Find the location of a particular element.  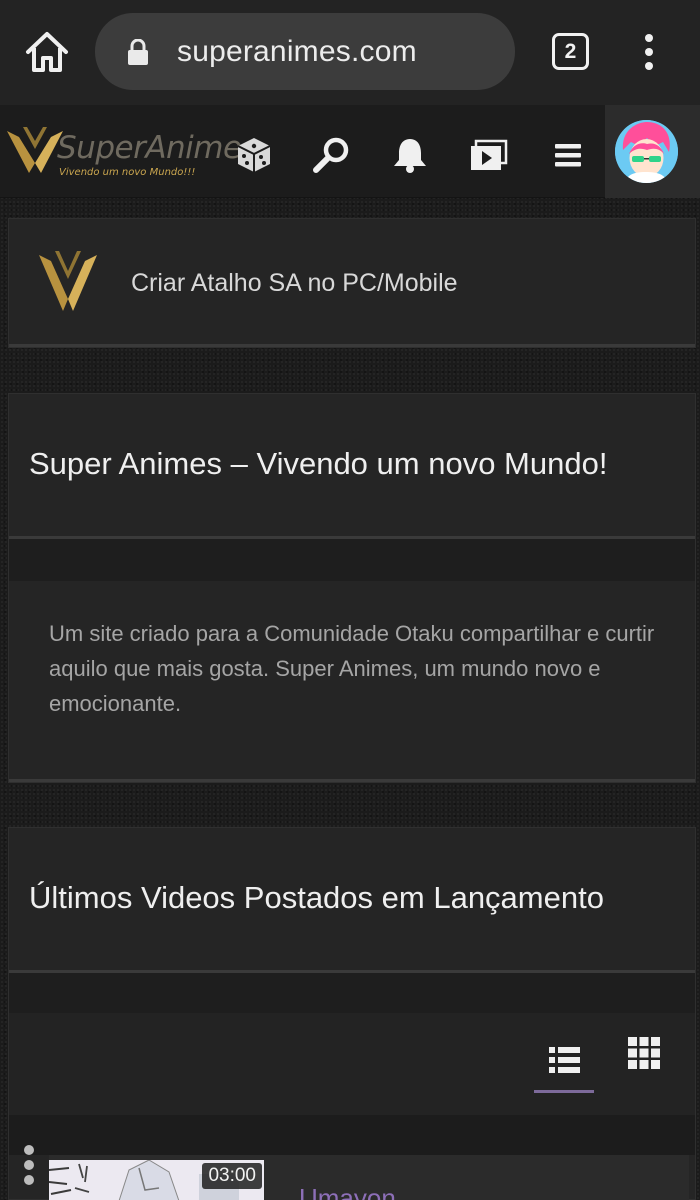

avatar is located at coordinates (646, 151).